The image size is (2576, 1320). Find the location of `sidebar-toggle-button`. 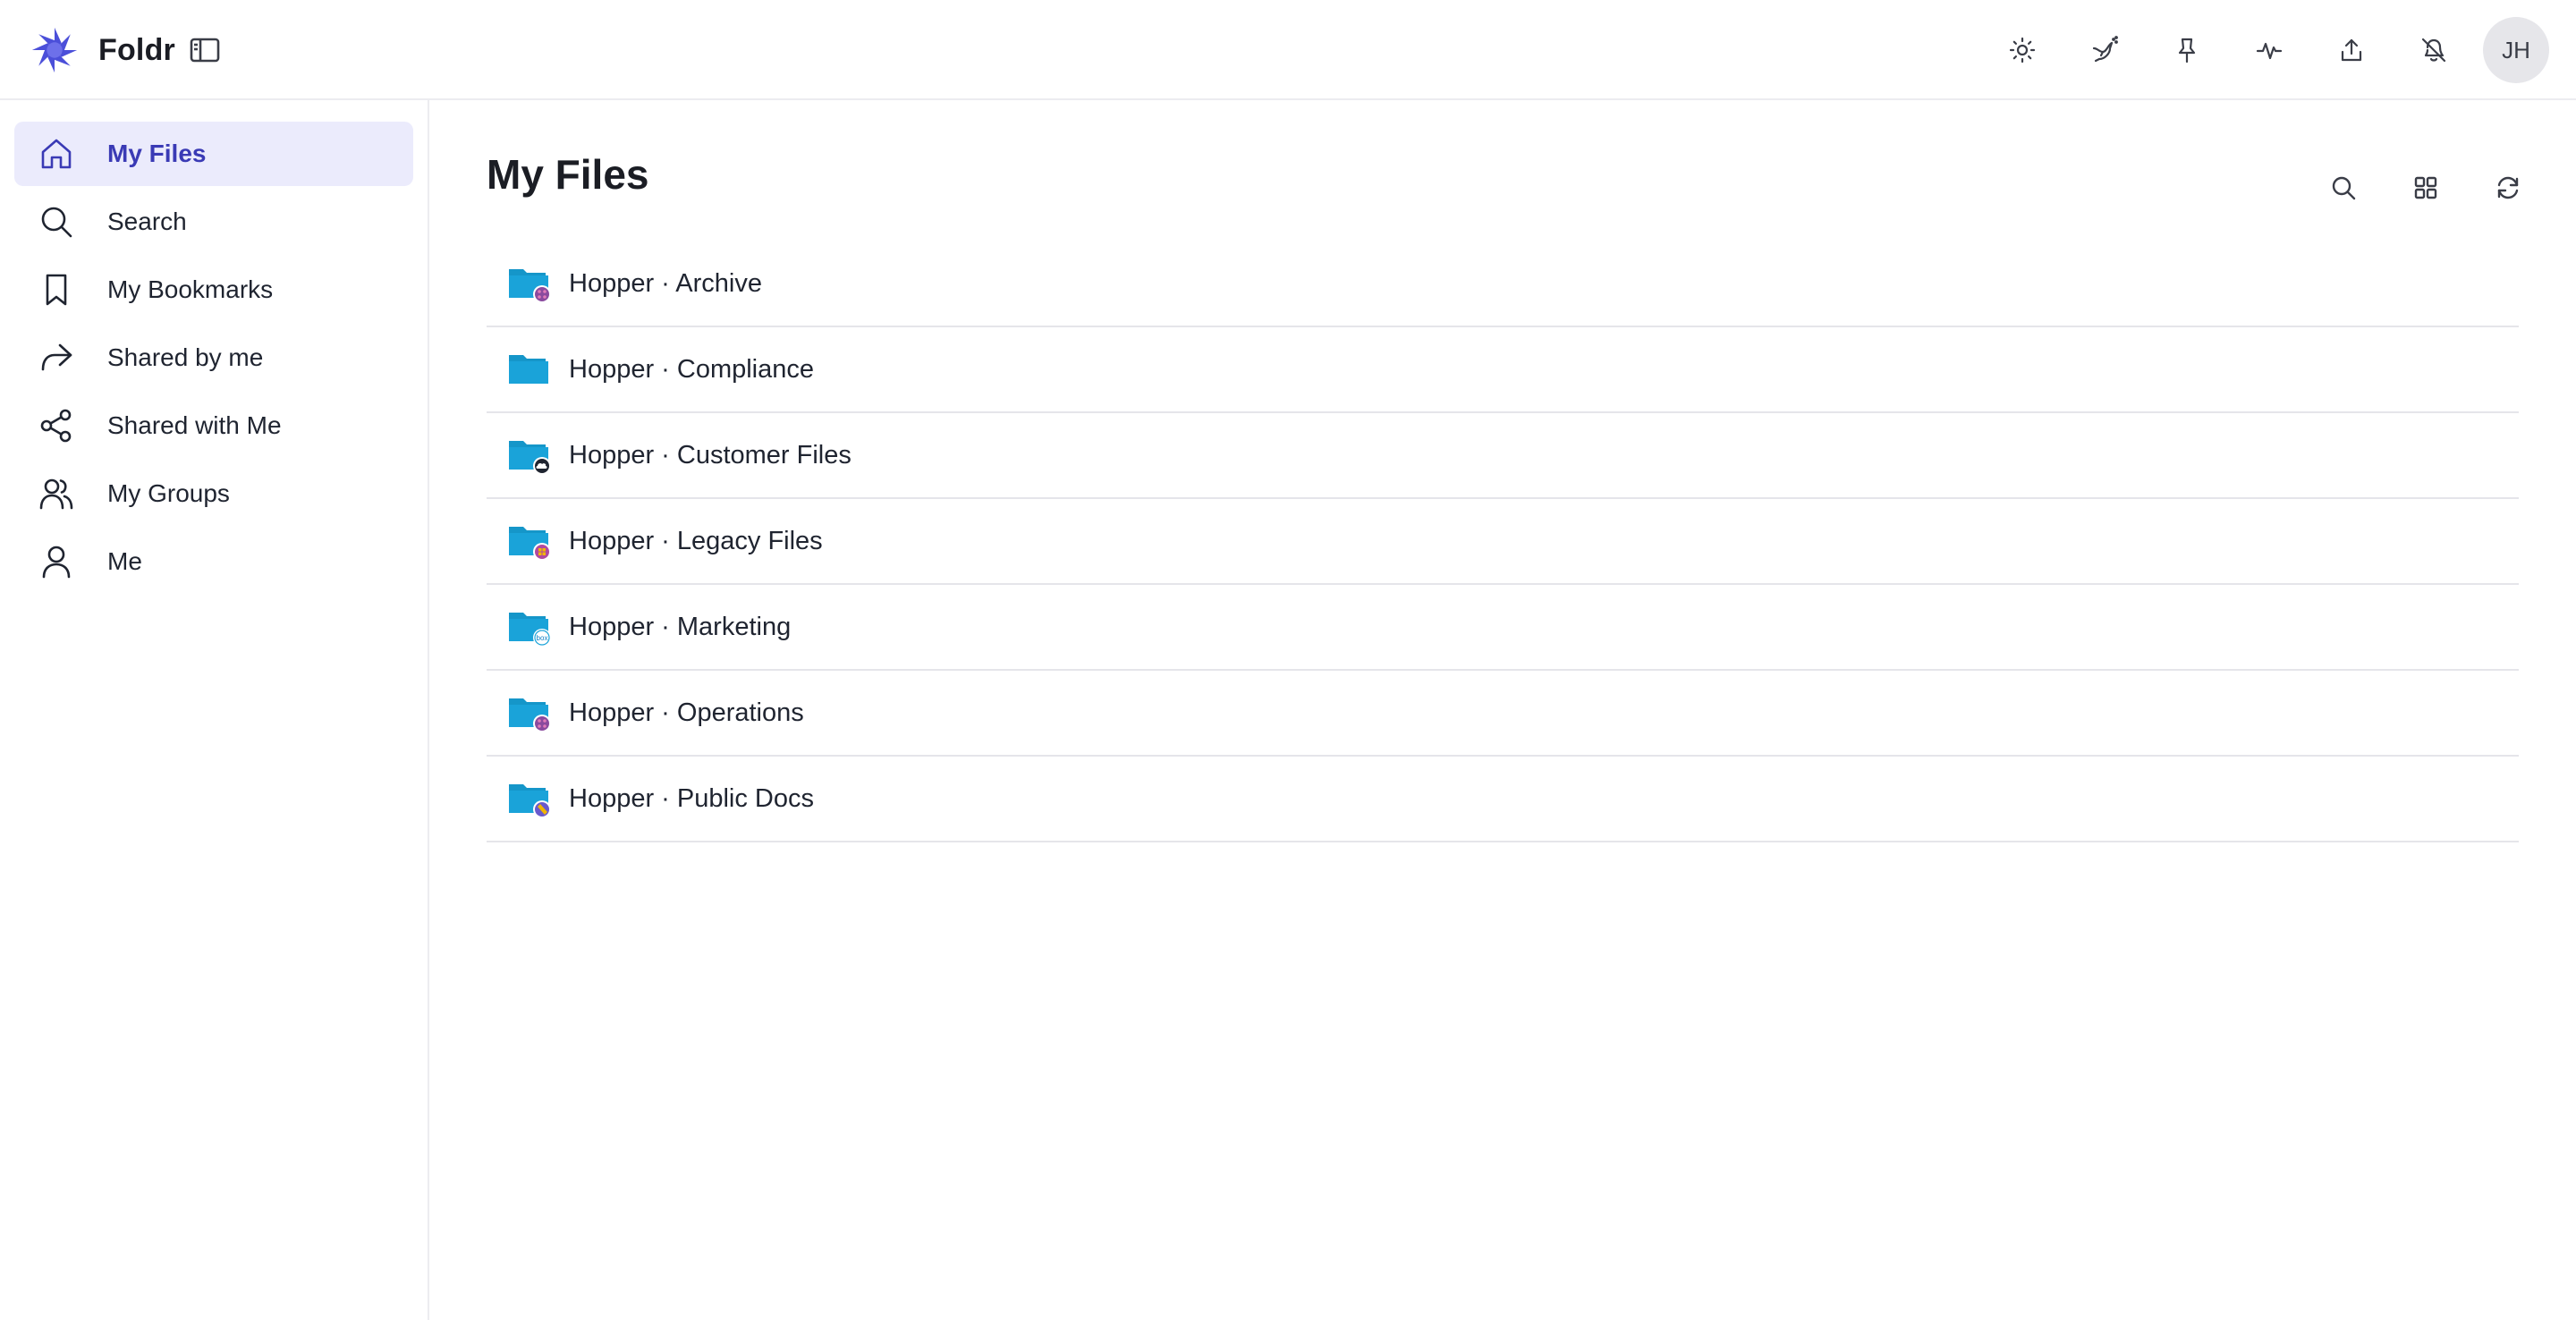

sidebar-toggle-button is located at coordinates (205, 50).